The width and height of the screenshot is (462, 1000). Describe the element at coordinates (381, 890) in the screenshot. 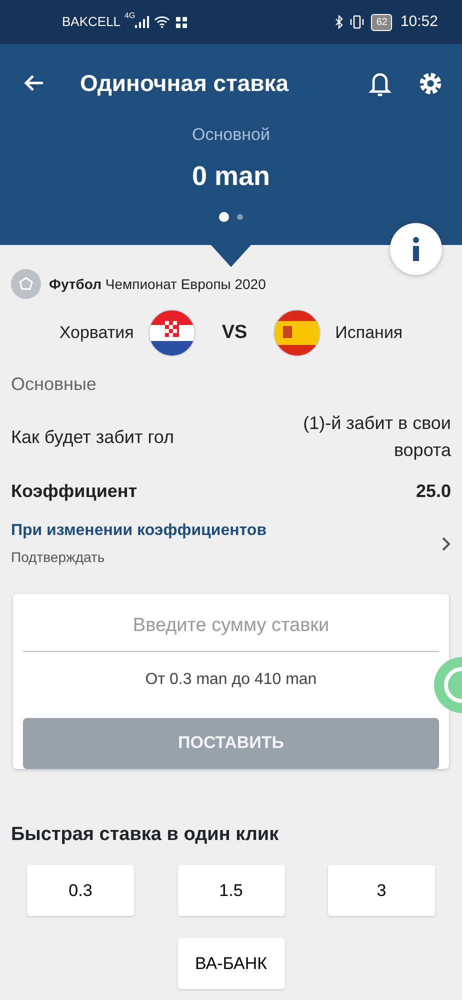

I see `quick-bet-button: 3` at that location.